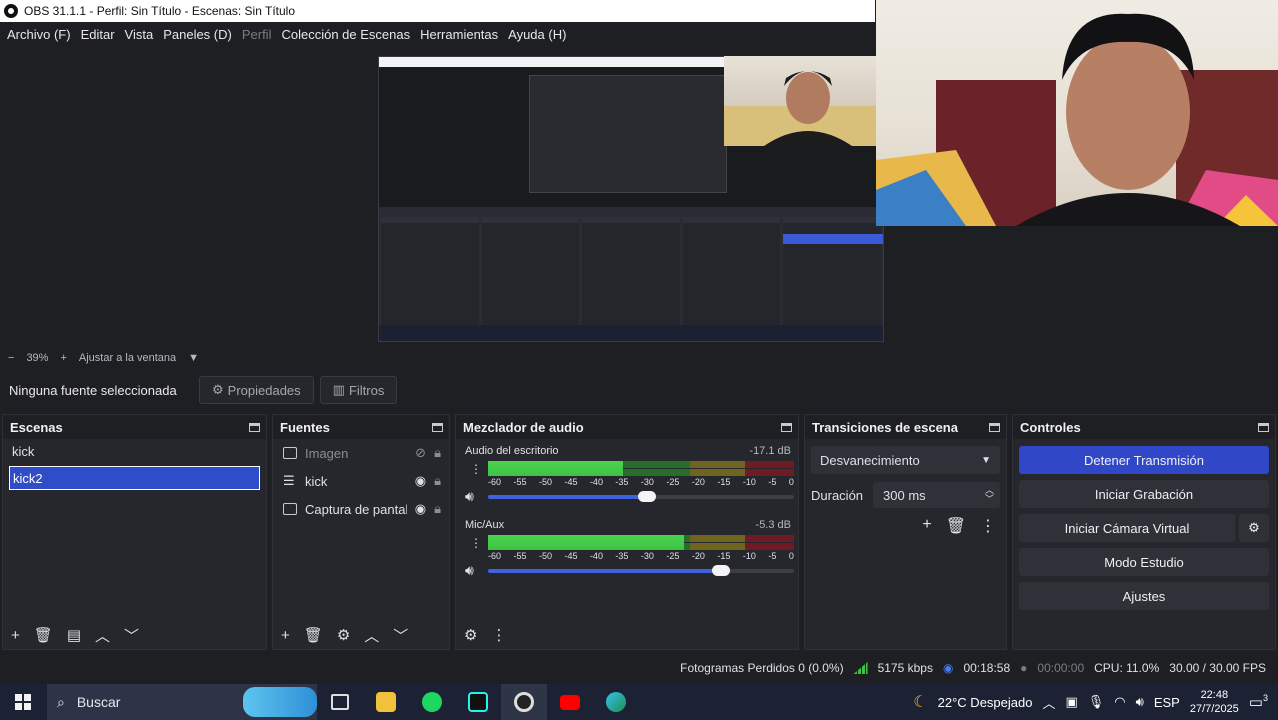 The height and width of the screenshot is (720, 1278). I want to click on dropped-frames: Fotogramas Perdidos 0 (0.0%), so click(762, 668).